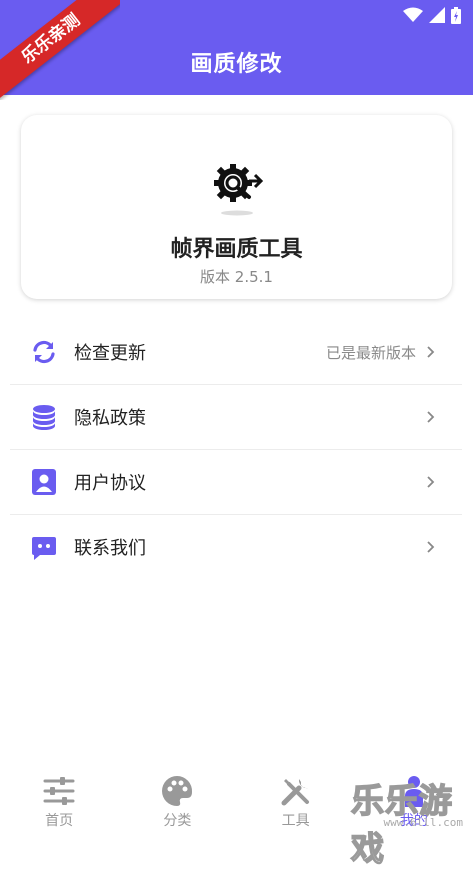 The height and width of the screenshot is (870, 473). Describe the element at coordinates (59, 791) in the screenshot. I see `sliders-icon` at that location.